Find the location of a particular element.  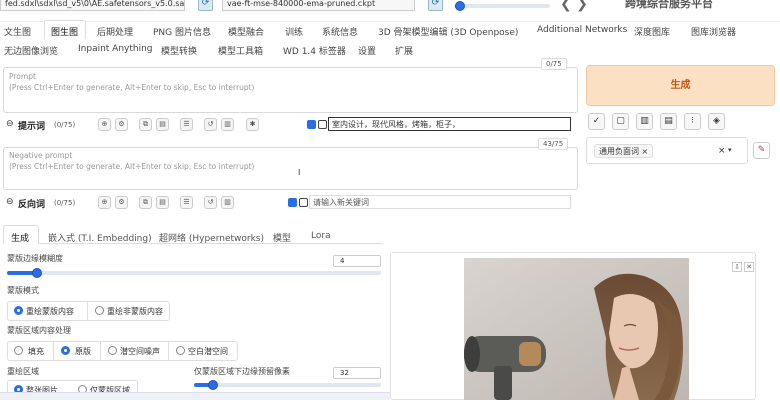

tab-additional-networks: Additional Networks is located at coordinates (582, 30).